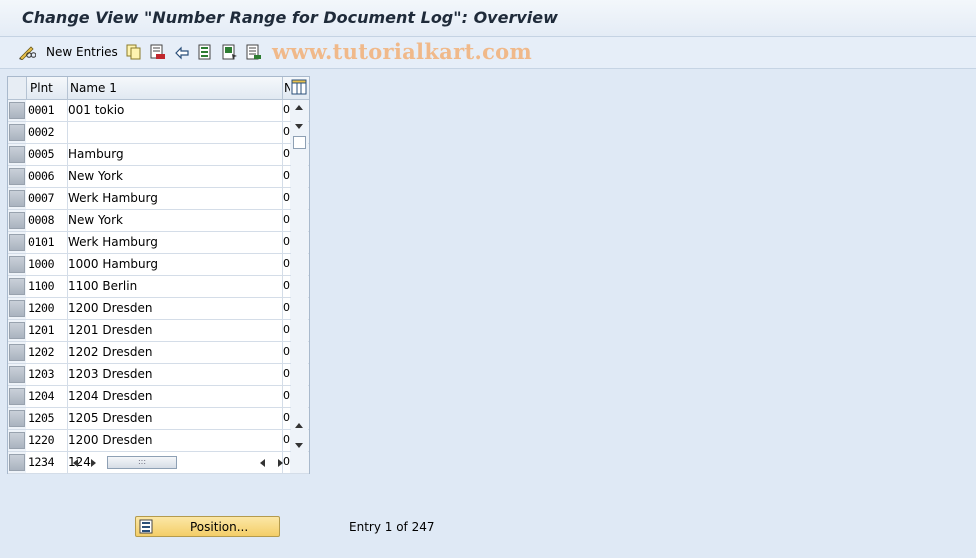  I want to click on cell-plnt: 0008, so click(41, 220).